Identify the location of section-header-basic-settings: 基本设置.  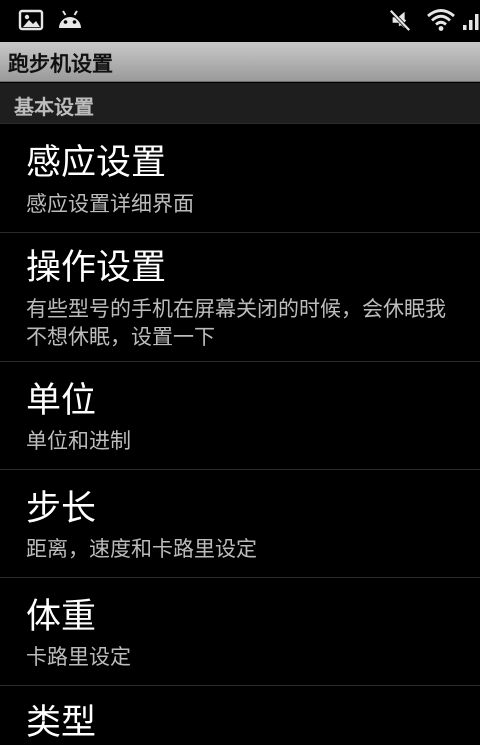
(240, 103).